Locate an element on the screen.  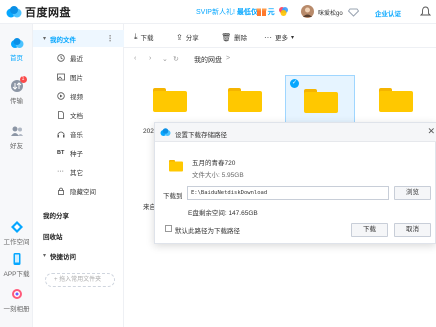
sidebar-label-documents: 文档 is located at coordinates (76, 116).